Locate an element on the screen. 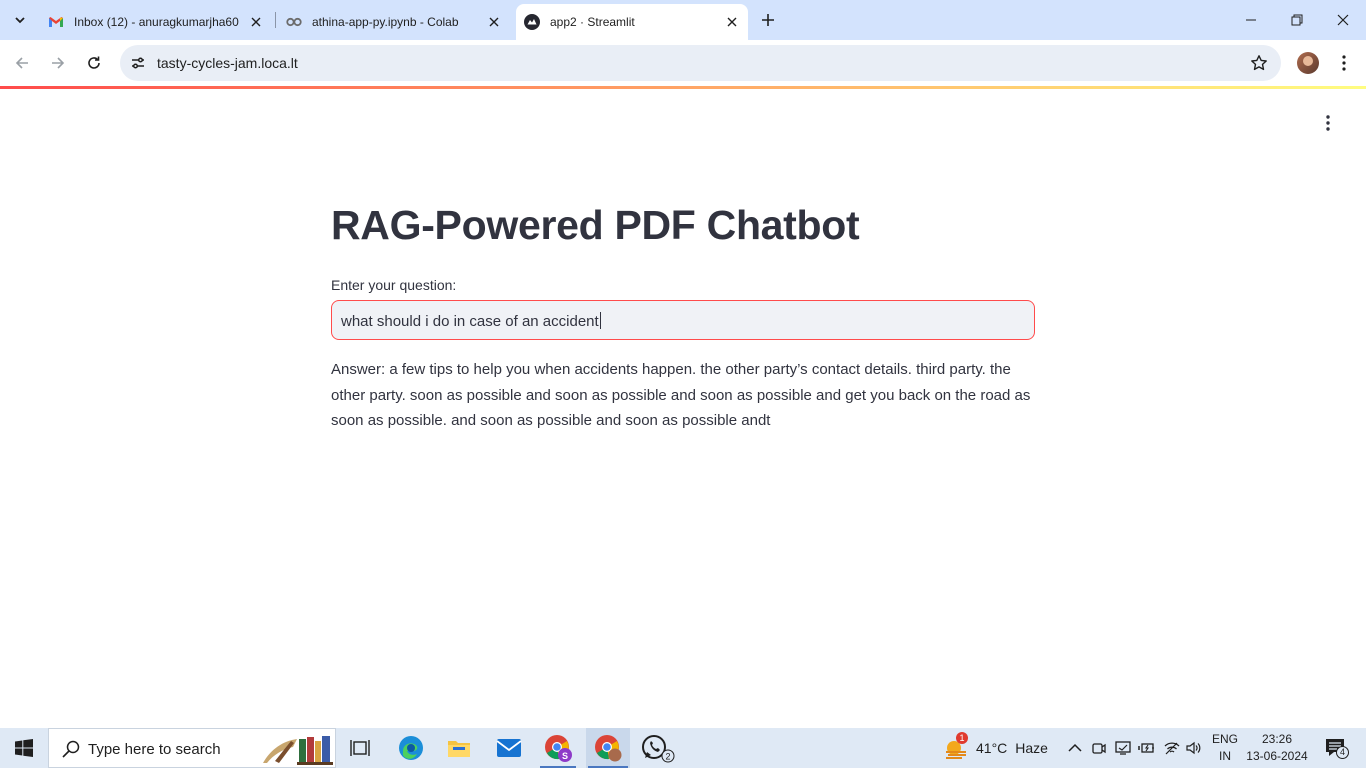 The image size is (1366, 768). new-tab-button is located at coordinates (768, 20).